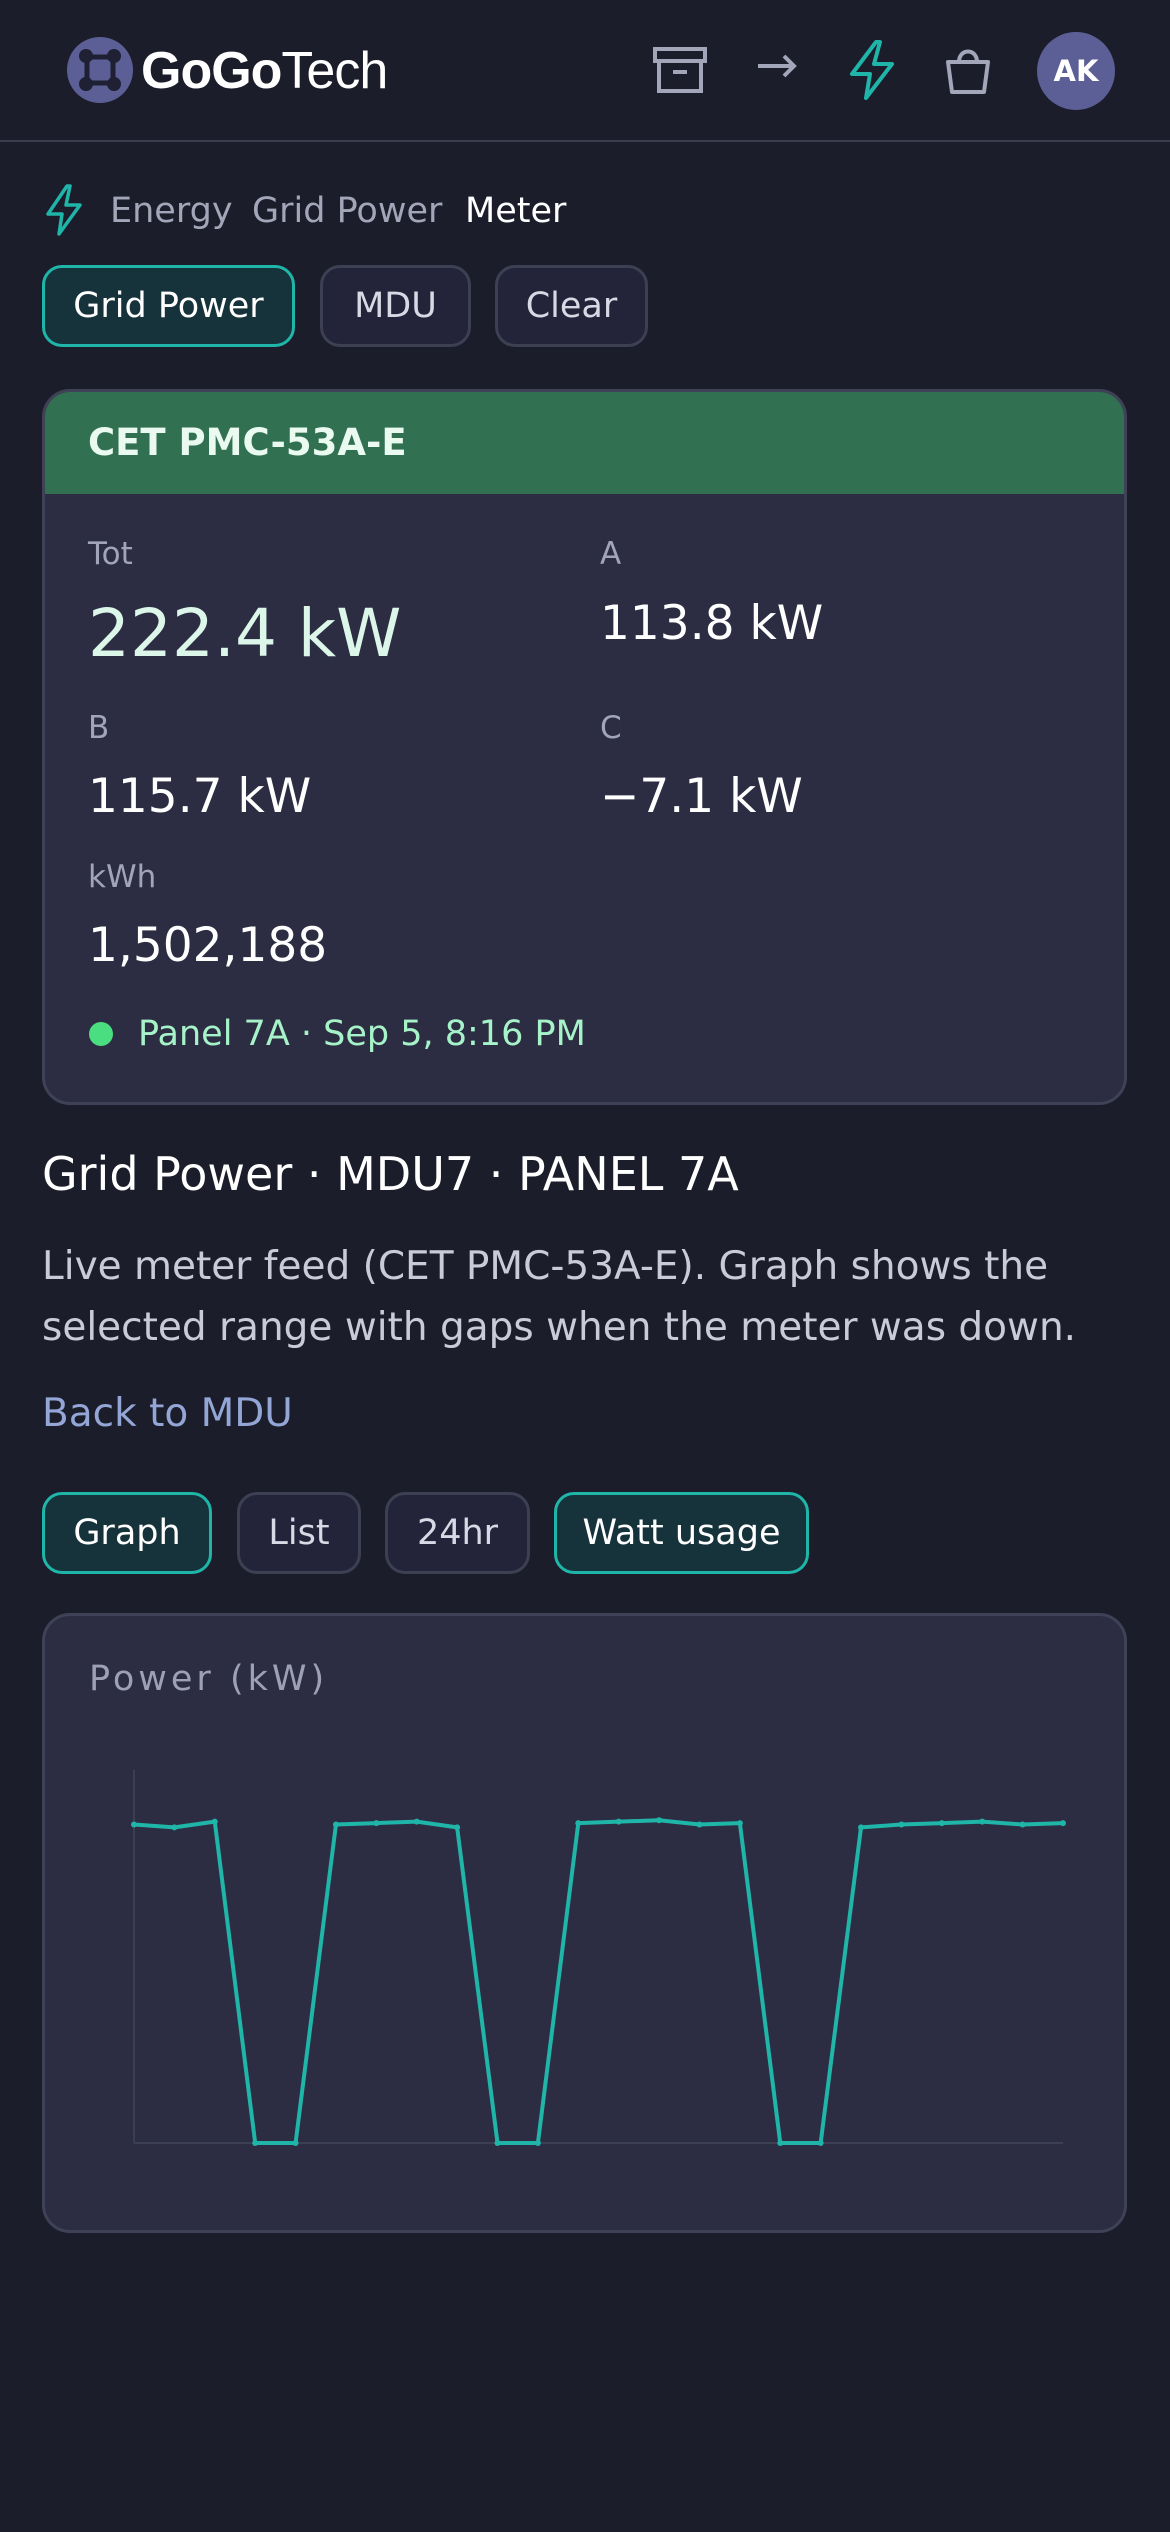 The image size is (1170, 2532). I want to click on filter-clear-button: Clear, so click(571, 306).